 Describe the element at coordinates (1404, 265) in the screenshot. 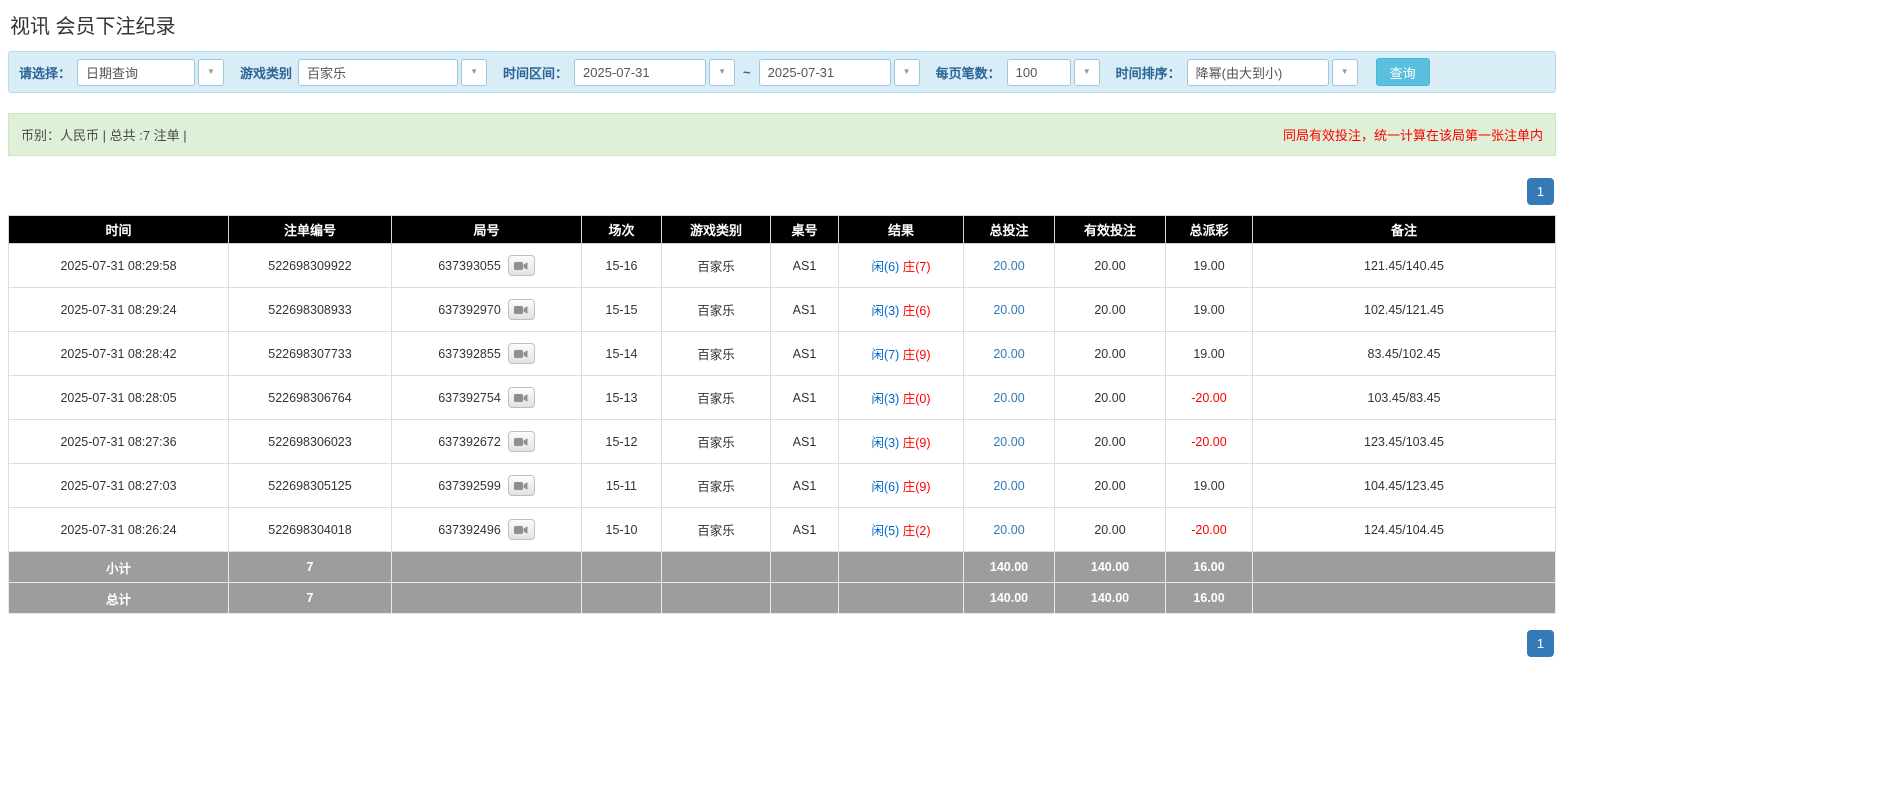

I see `cell-remark: 121.45/140.45` at that location.